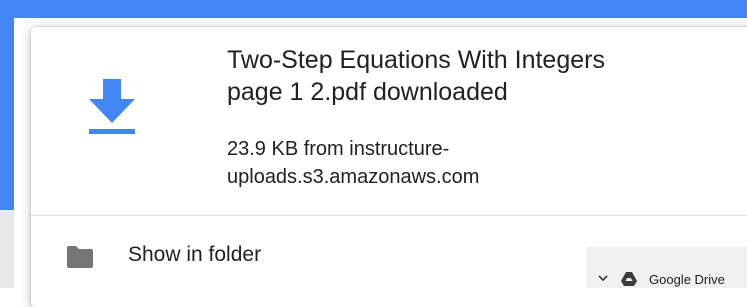 This screenshot has width=747, height=307. Describe the element at coordinates (666, 267) in the screenshot. I see `google-drive-button: Google Drive` at that location.